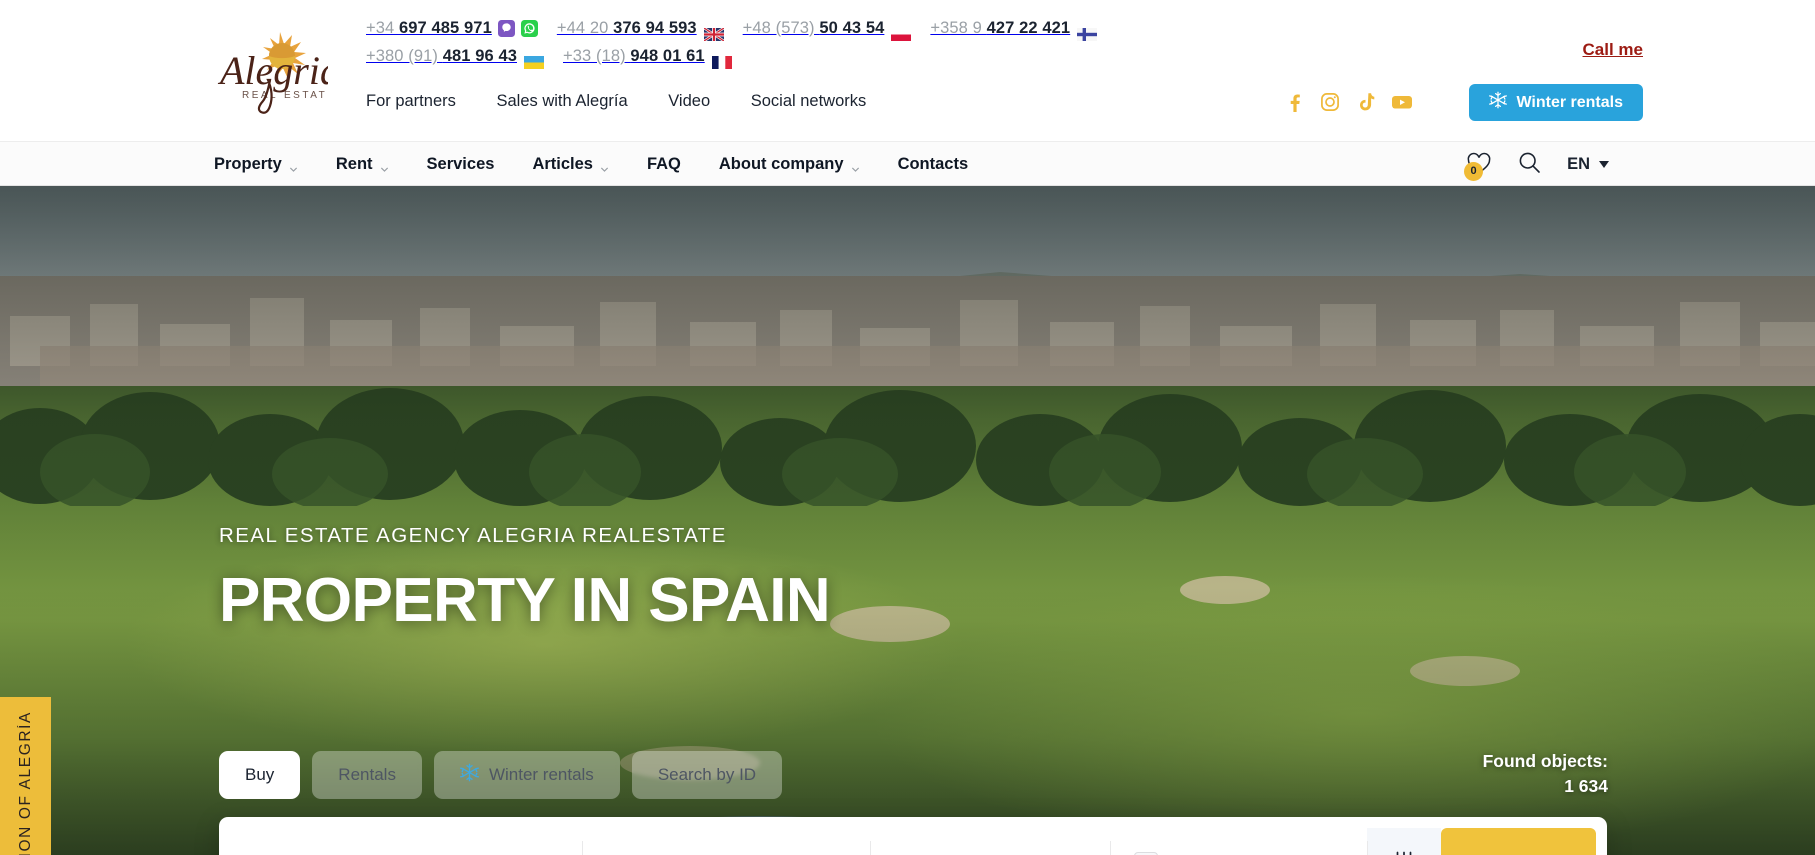  I want to click on svg-text: REAL, so click(260, 95).